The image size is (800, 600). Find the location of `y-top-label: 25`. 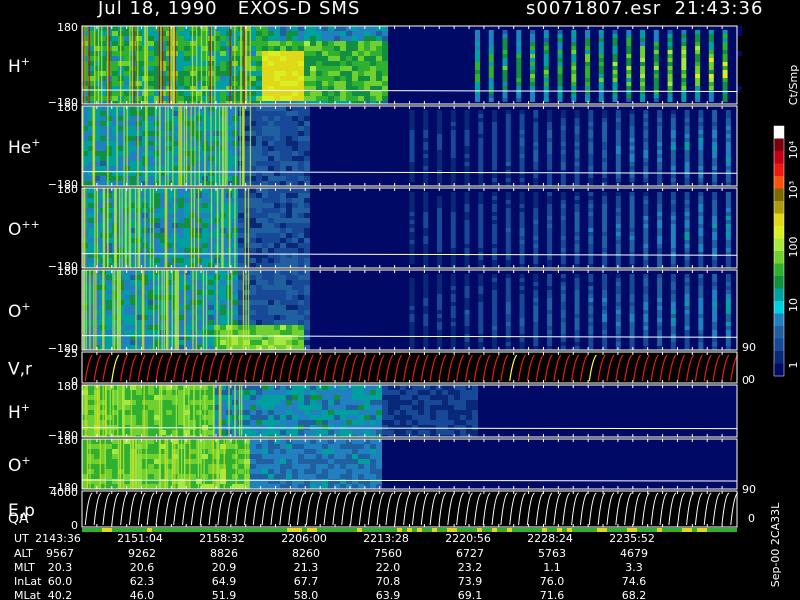

y-top-label: 25 is located at coordinates (71, 353).